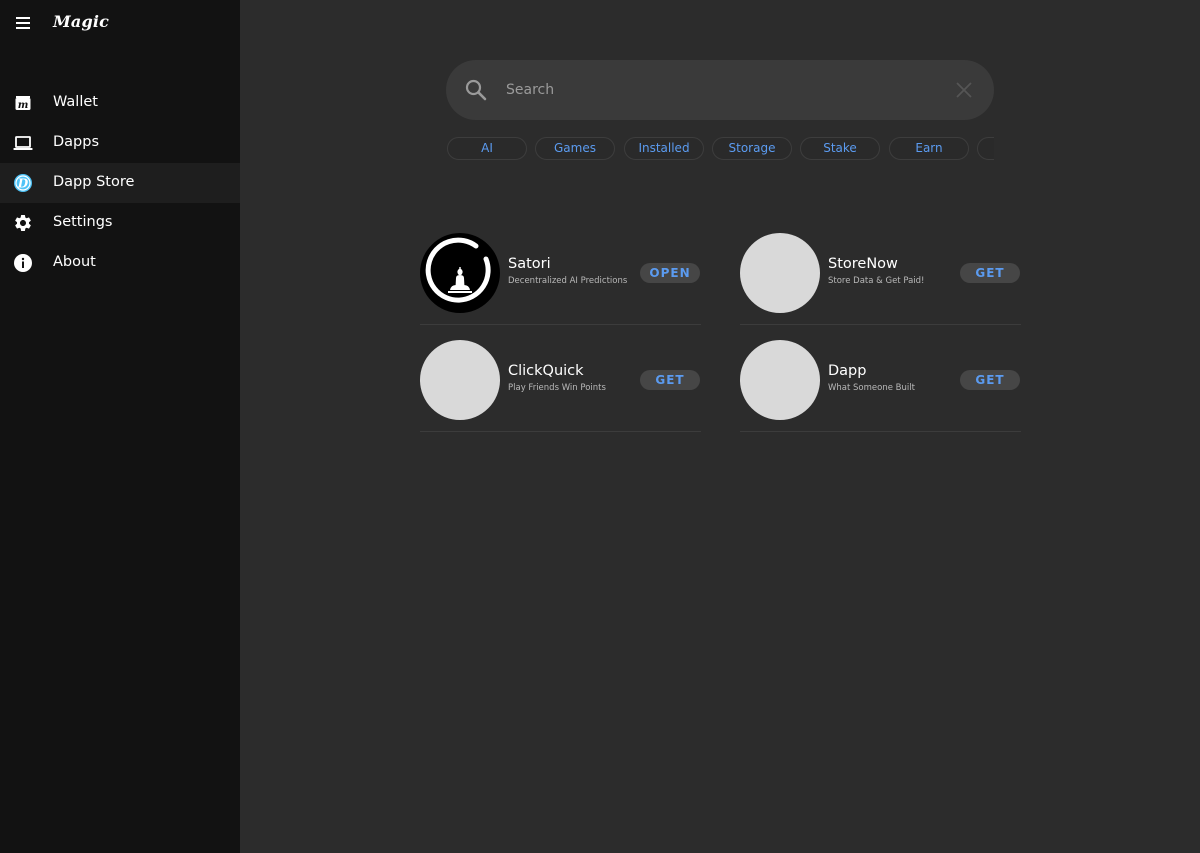  Describe the element at coordinates (929, 148) in the screenshot. I see `category-chip-earn: Earn` at that location.